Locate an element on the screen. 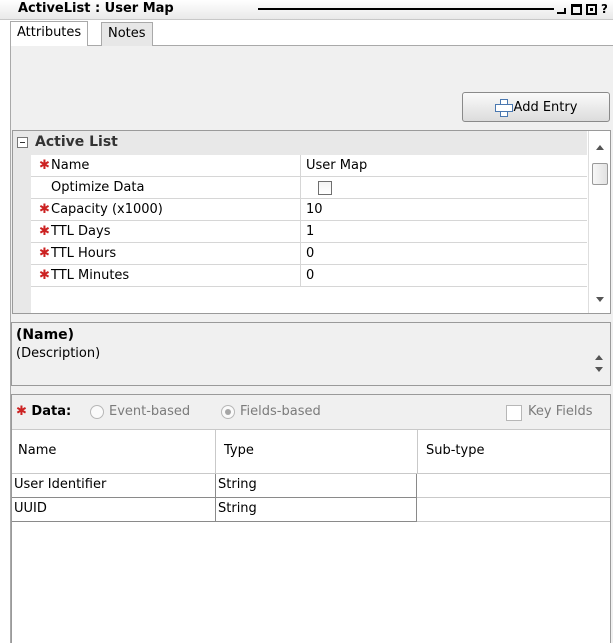  tab-notes: Notes is located at coordinates (127, 34).